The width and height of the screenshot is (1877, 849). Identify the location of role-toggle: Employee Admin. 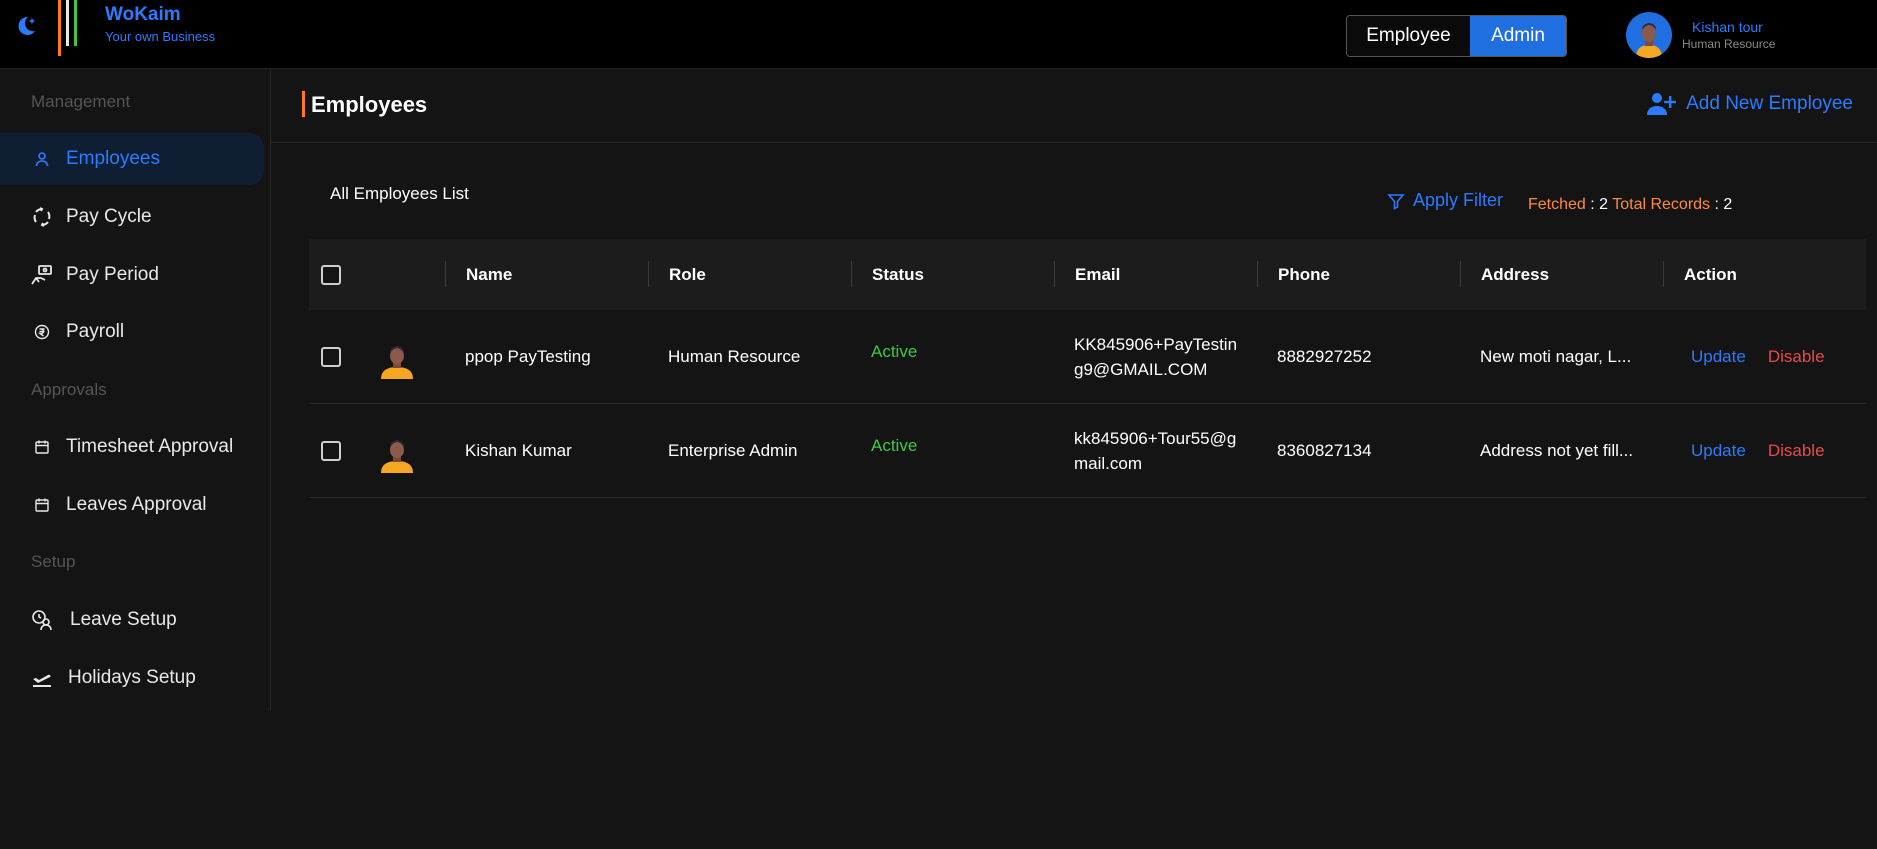
(1456, 36).